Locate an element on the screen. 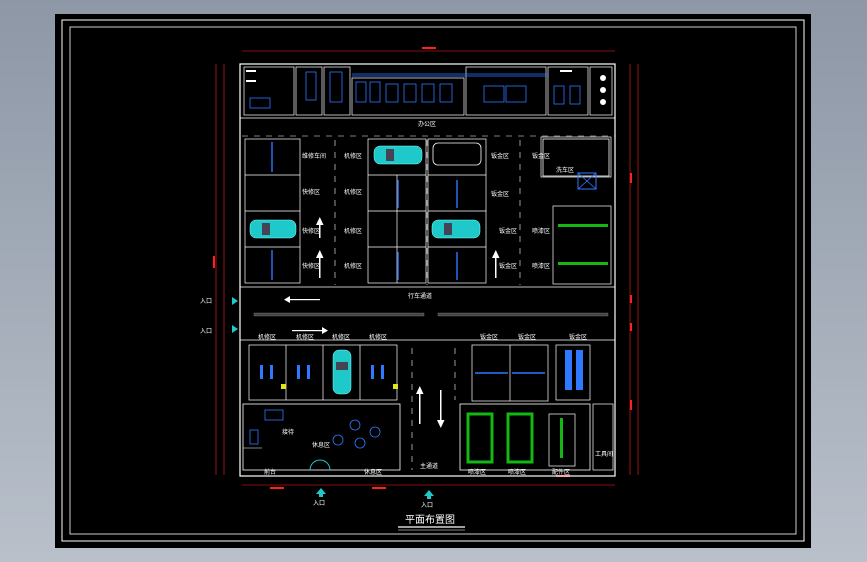  label-sheet-area-8: 钣金区 is located at coordinates (578, 337).